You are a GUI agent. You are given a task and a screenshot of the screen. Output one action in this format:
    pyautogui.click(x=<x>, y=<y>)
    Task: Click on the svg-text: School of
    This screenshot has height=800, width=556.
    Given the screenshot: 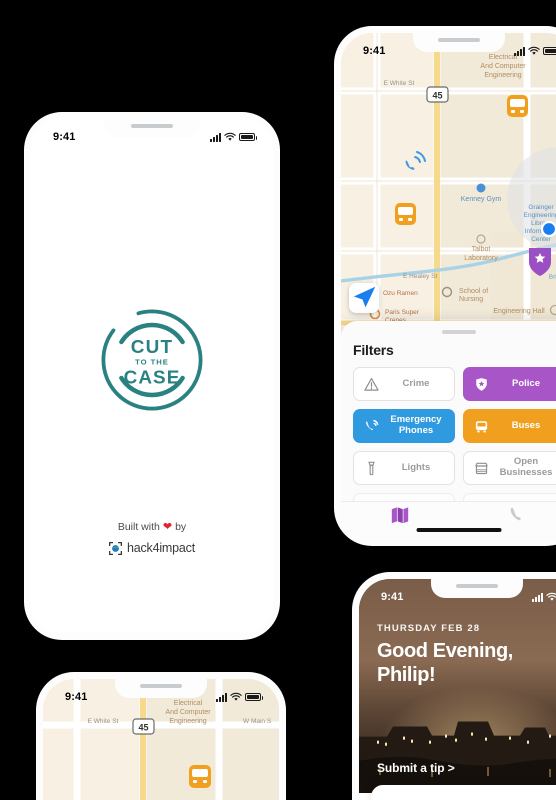 What is the action you would take?
    pyautogui.click(x=473, y=291)
    